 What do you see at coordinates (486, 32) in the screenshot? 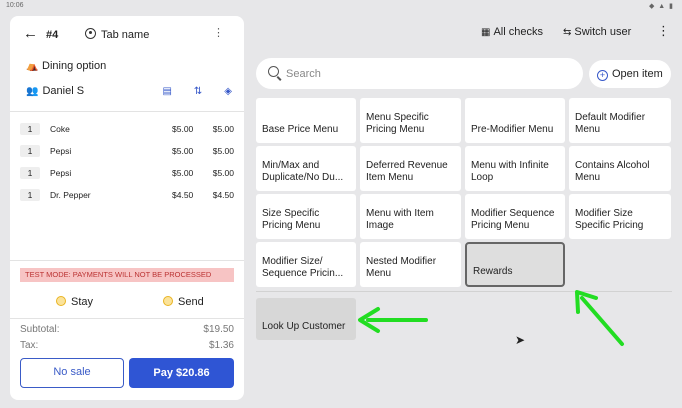
I see `checks-icon: ▦` at bounding box center [486, 32].